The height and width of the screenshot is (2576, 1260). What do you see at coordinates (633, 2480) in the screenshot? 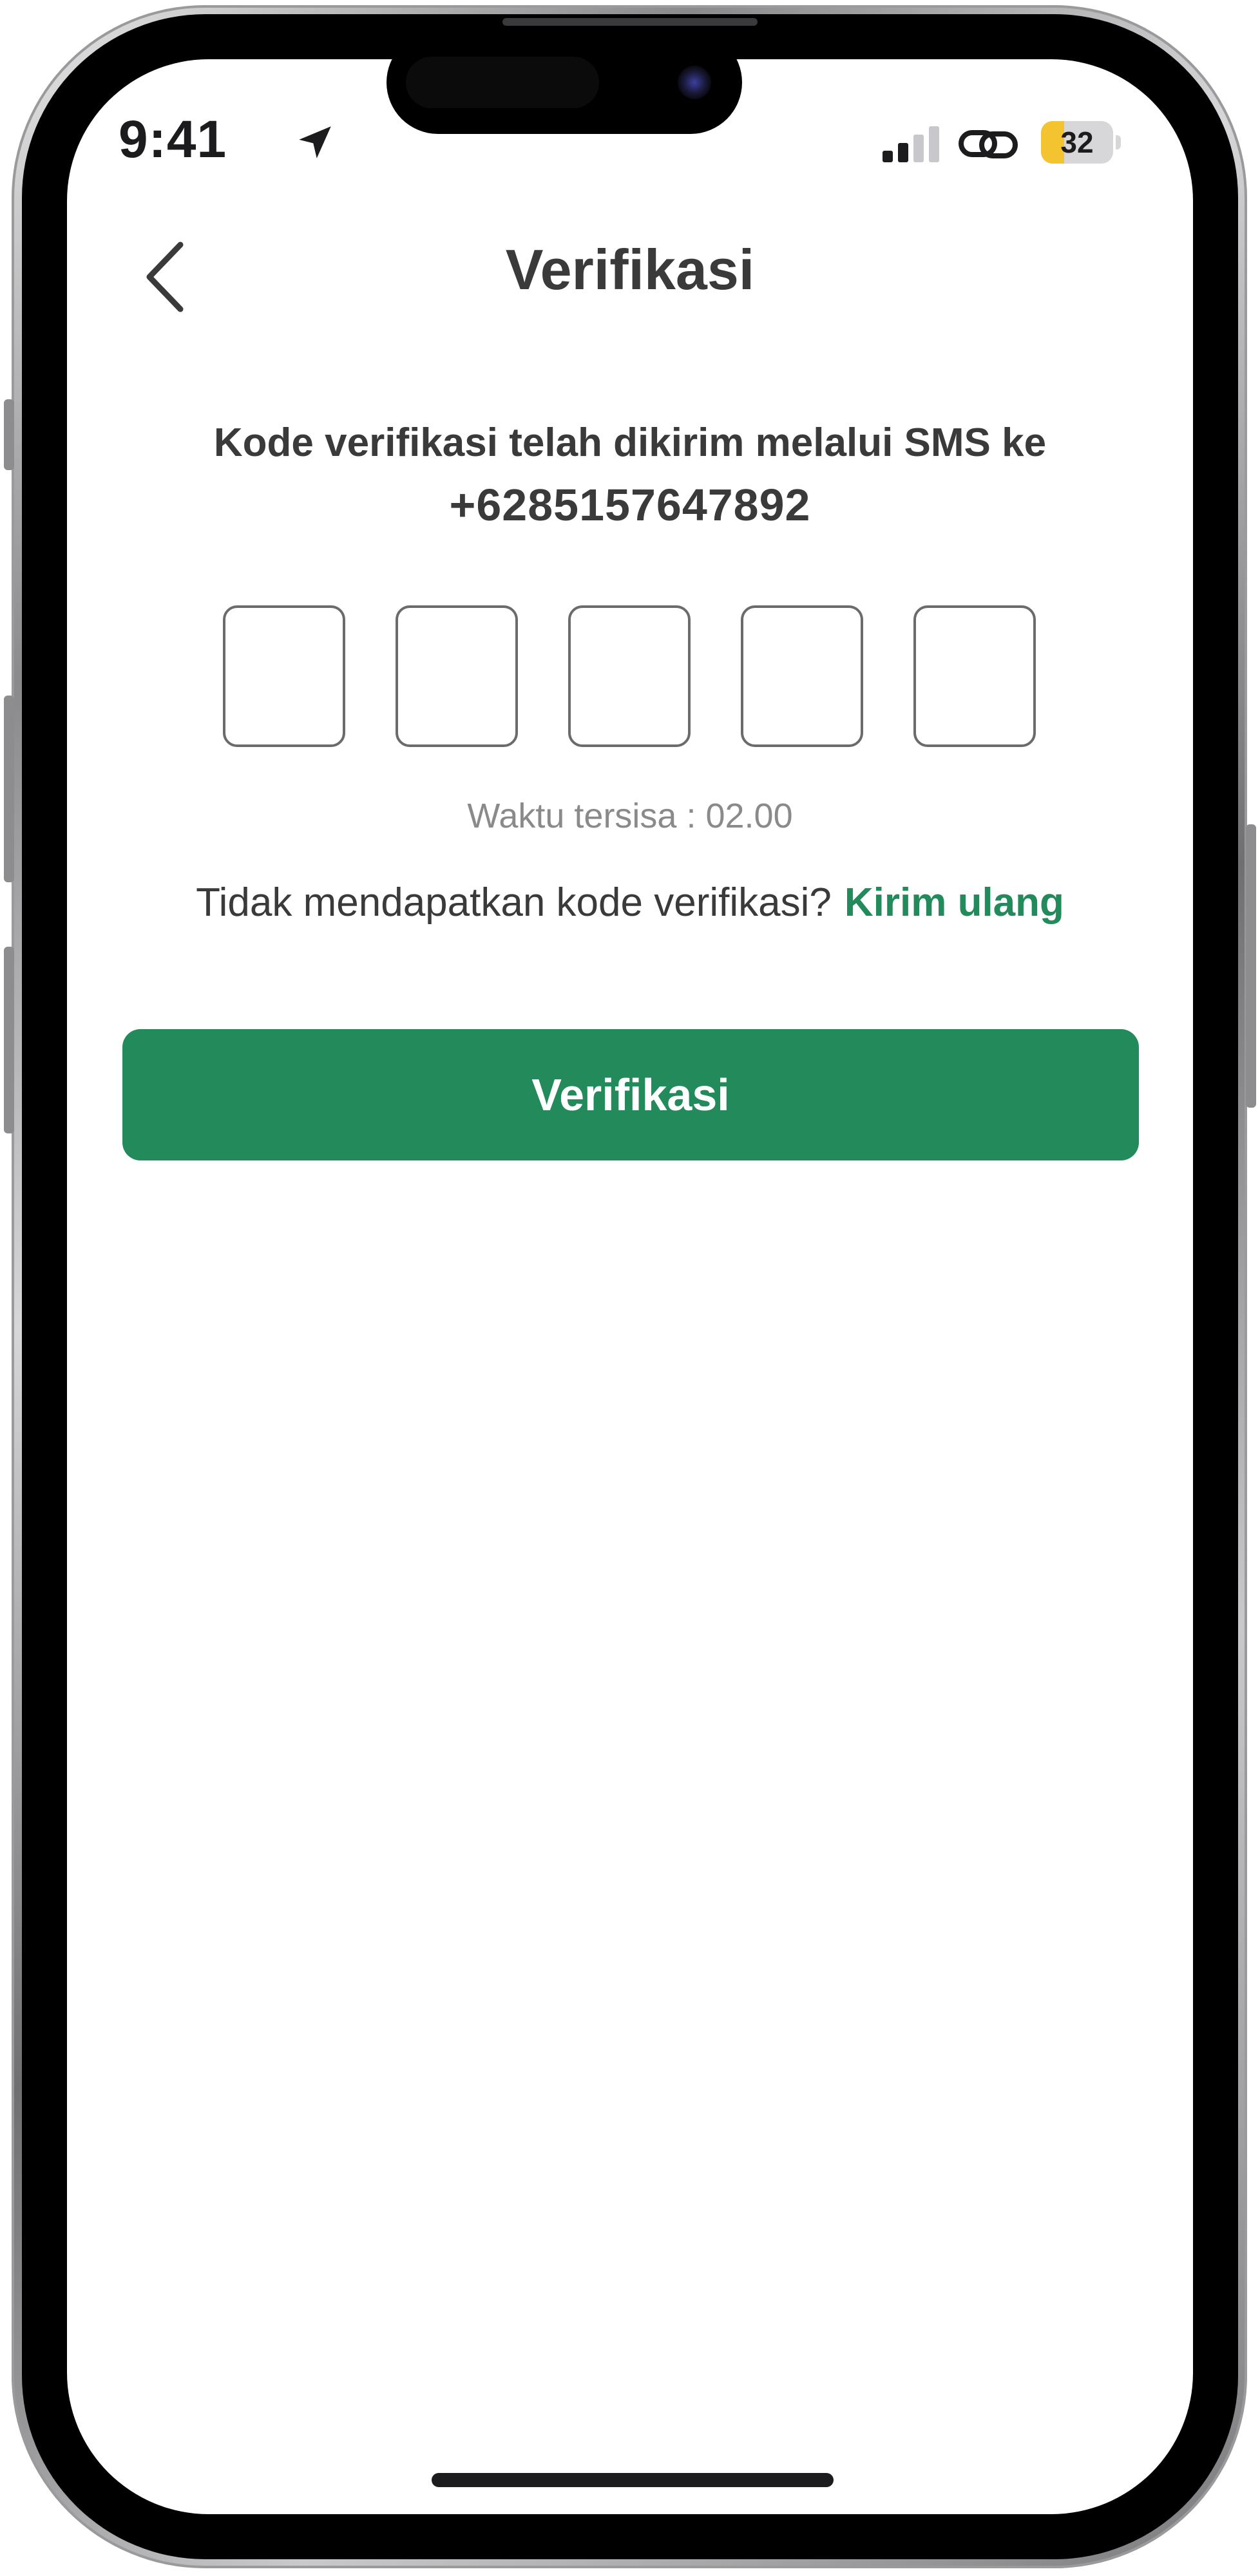
I see `home-indicator` at bounding box center [633, 2480].